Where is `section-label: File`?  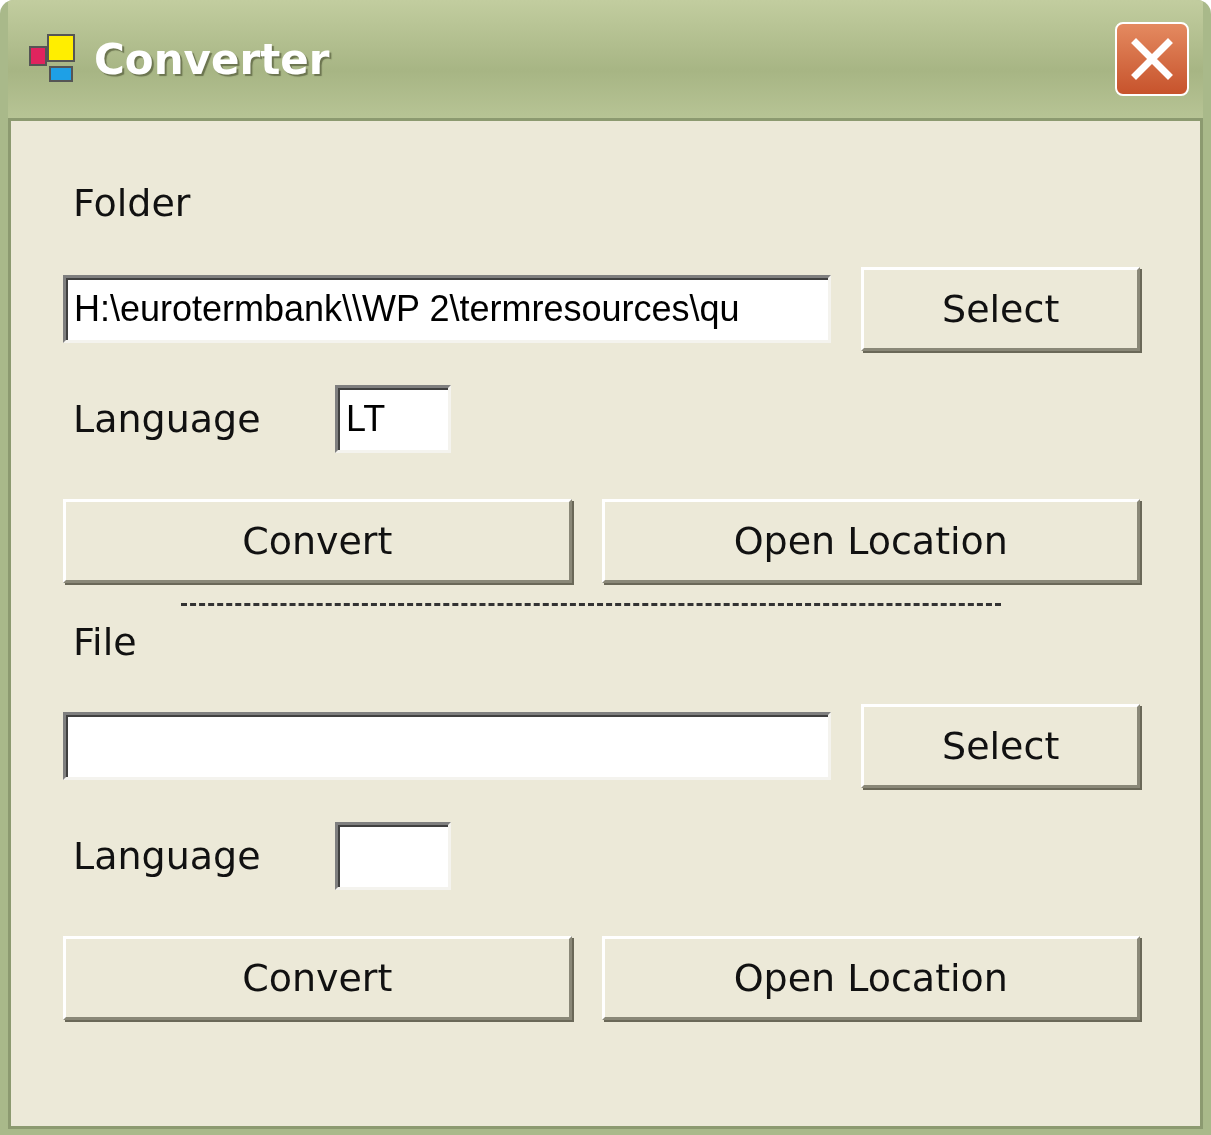
section-label: File is located at coordinates (105, 642).